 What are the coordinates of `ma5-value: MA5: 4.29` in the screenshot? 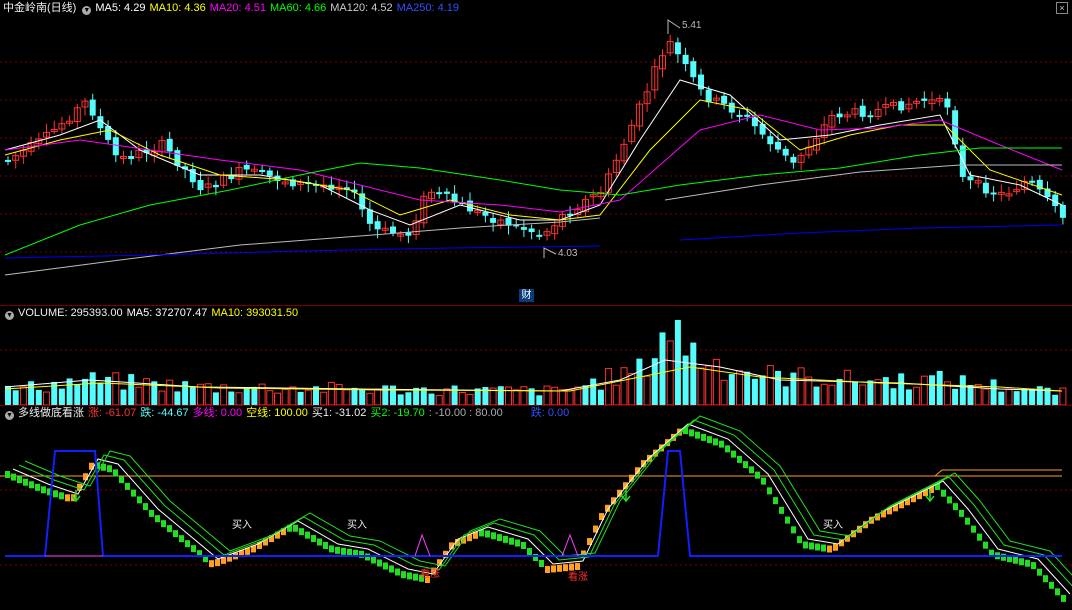 It's located at (120, 8).